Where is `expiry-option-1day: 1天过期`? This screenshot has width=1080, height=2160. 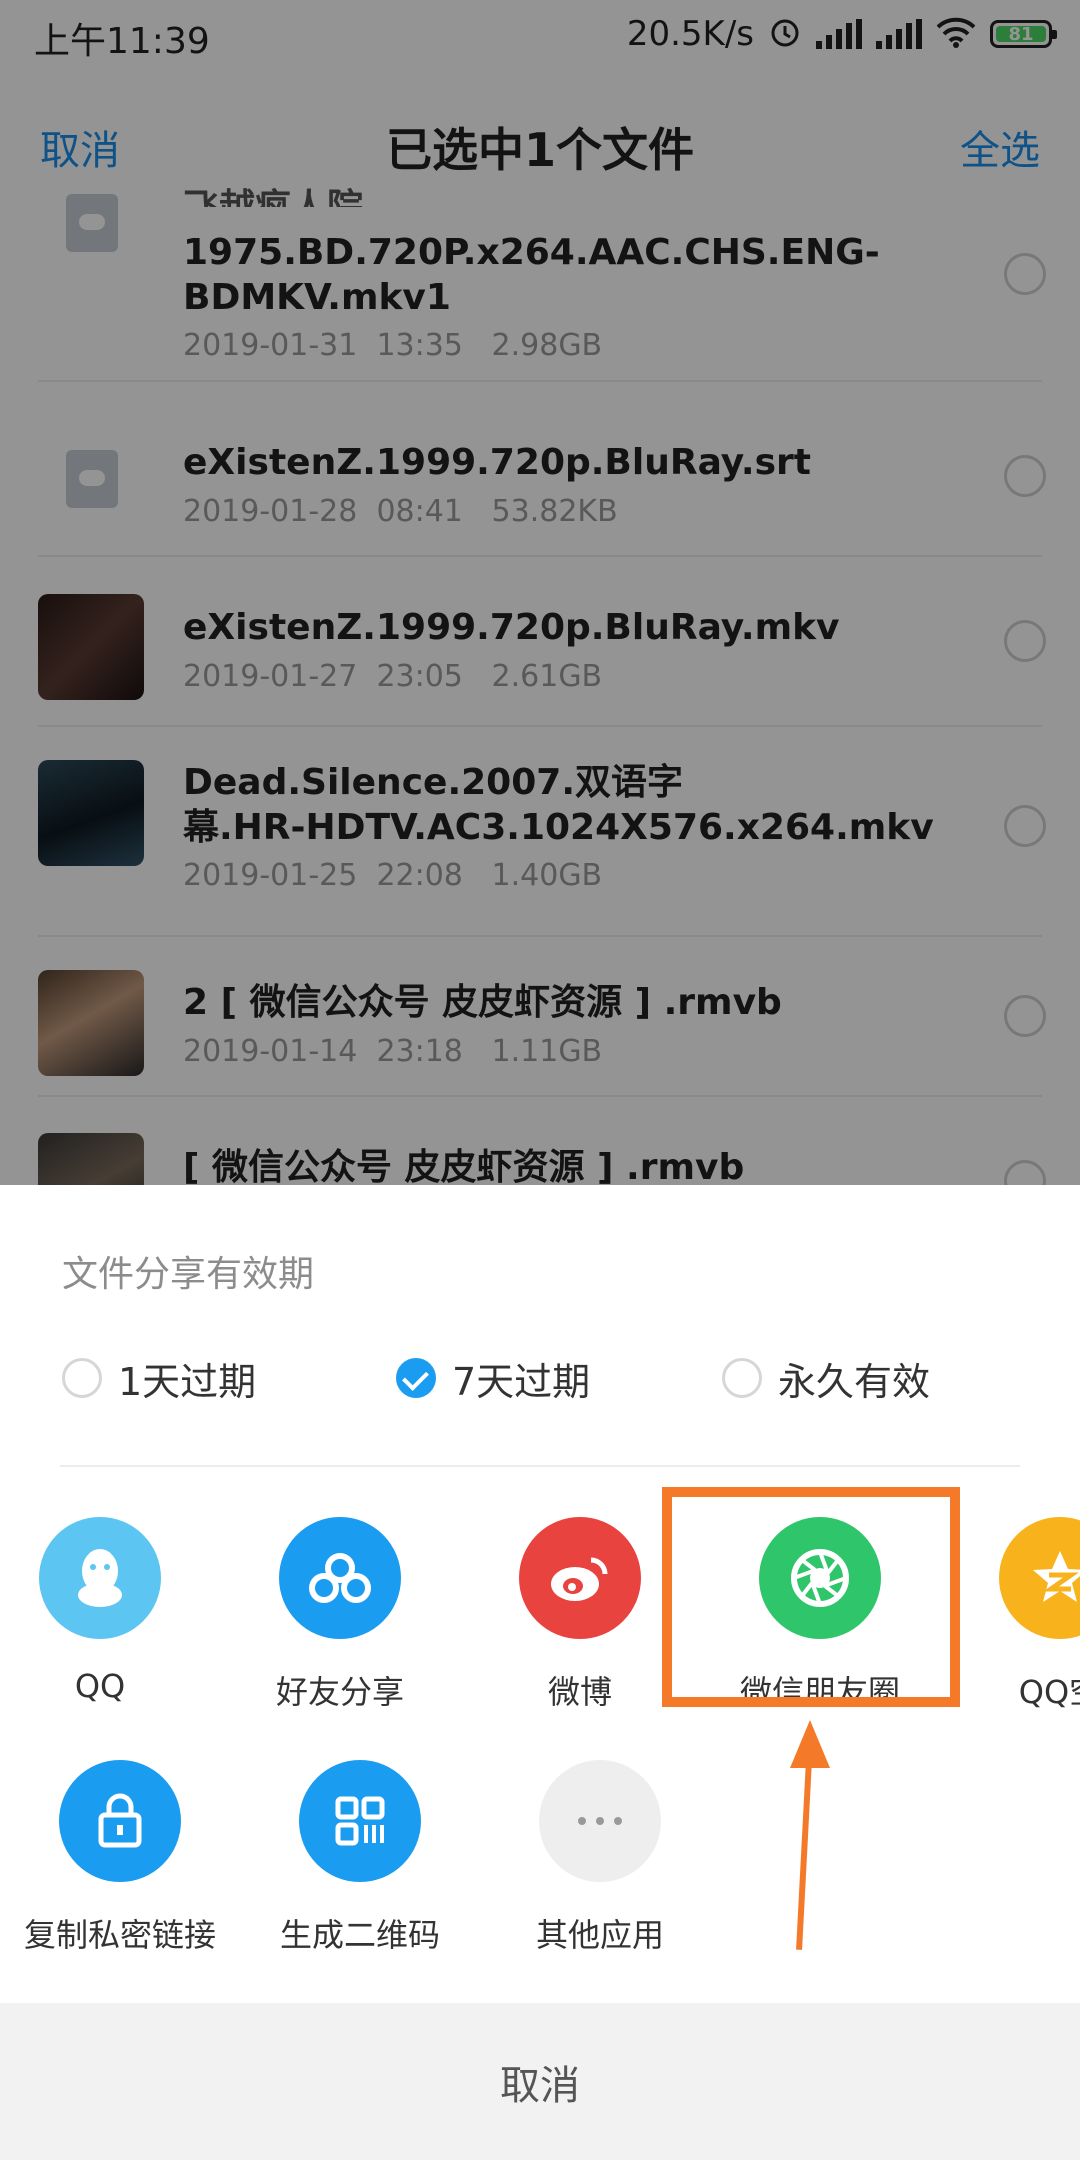 expiry-option-1day: 1天过期 is located at coordinates (159, 1379).